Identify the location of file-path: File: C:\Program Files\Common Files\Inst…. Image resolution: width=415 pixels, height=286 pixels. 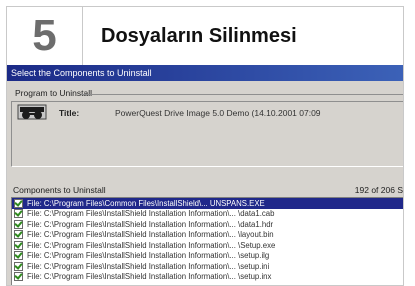
(146, 203).